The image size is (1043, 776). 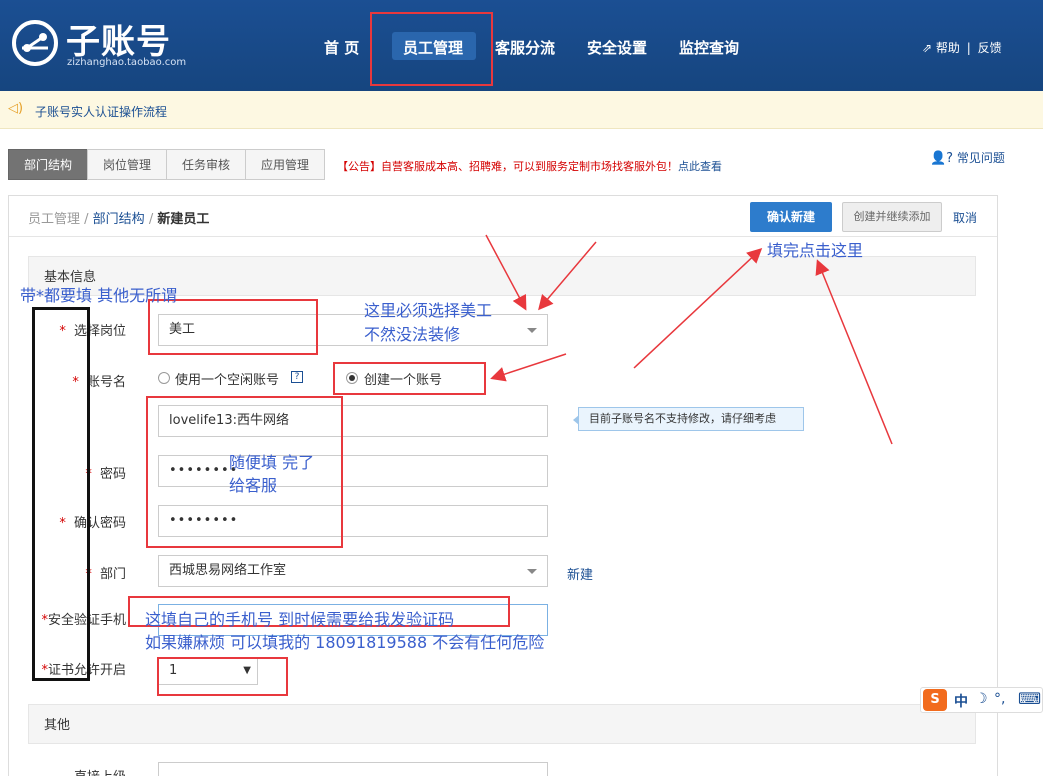 I want to click on punctuation-icon: °,, so click(x=999, y=699).